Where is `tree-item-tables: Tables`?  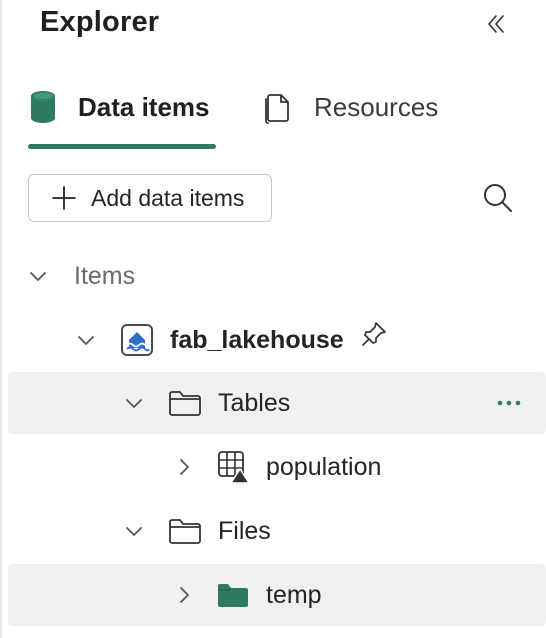 tree-item-tables: Tables is located at coordinates (277, 403).